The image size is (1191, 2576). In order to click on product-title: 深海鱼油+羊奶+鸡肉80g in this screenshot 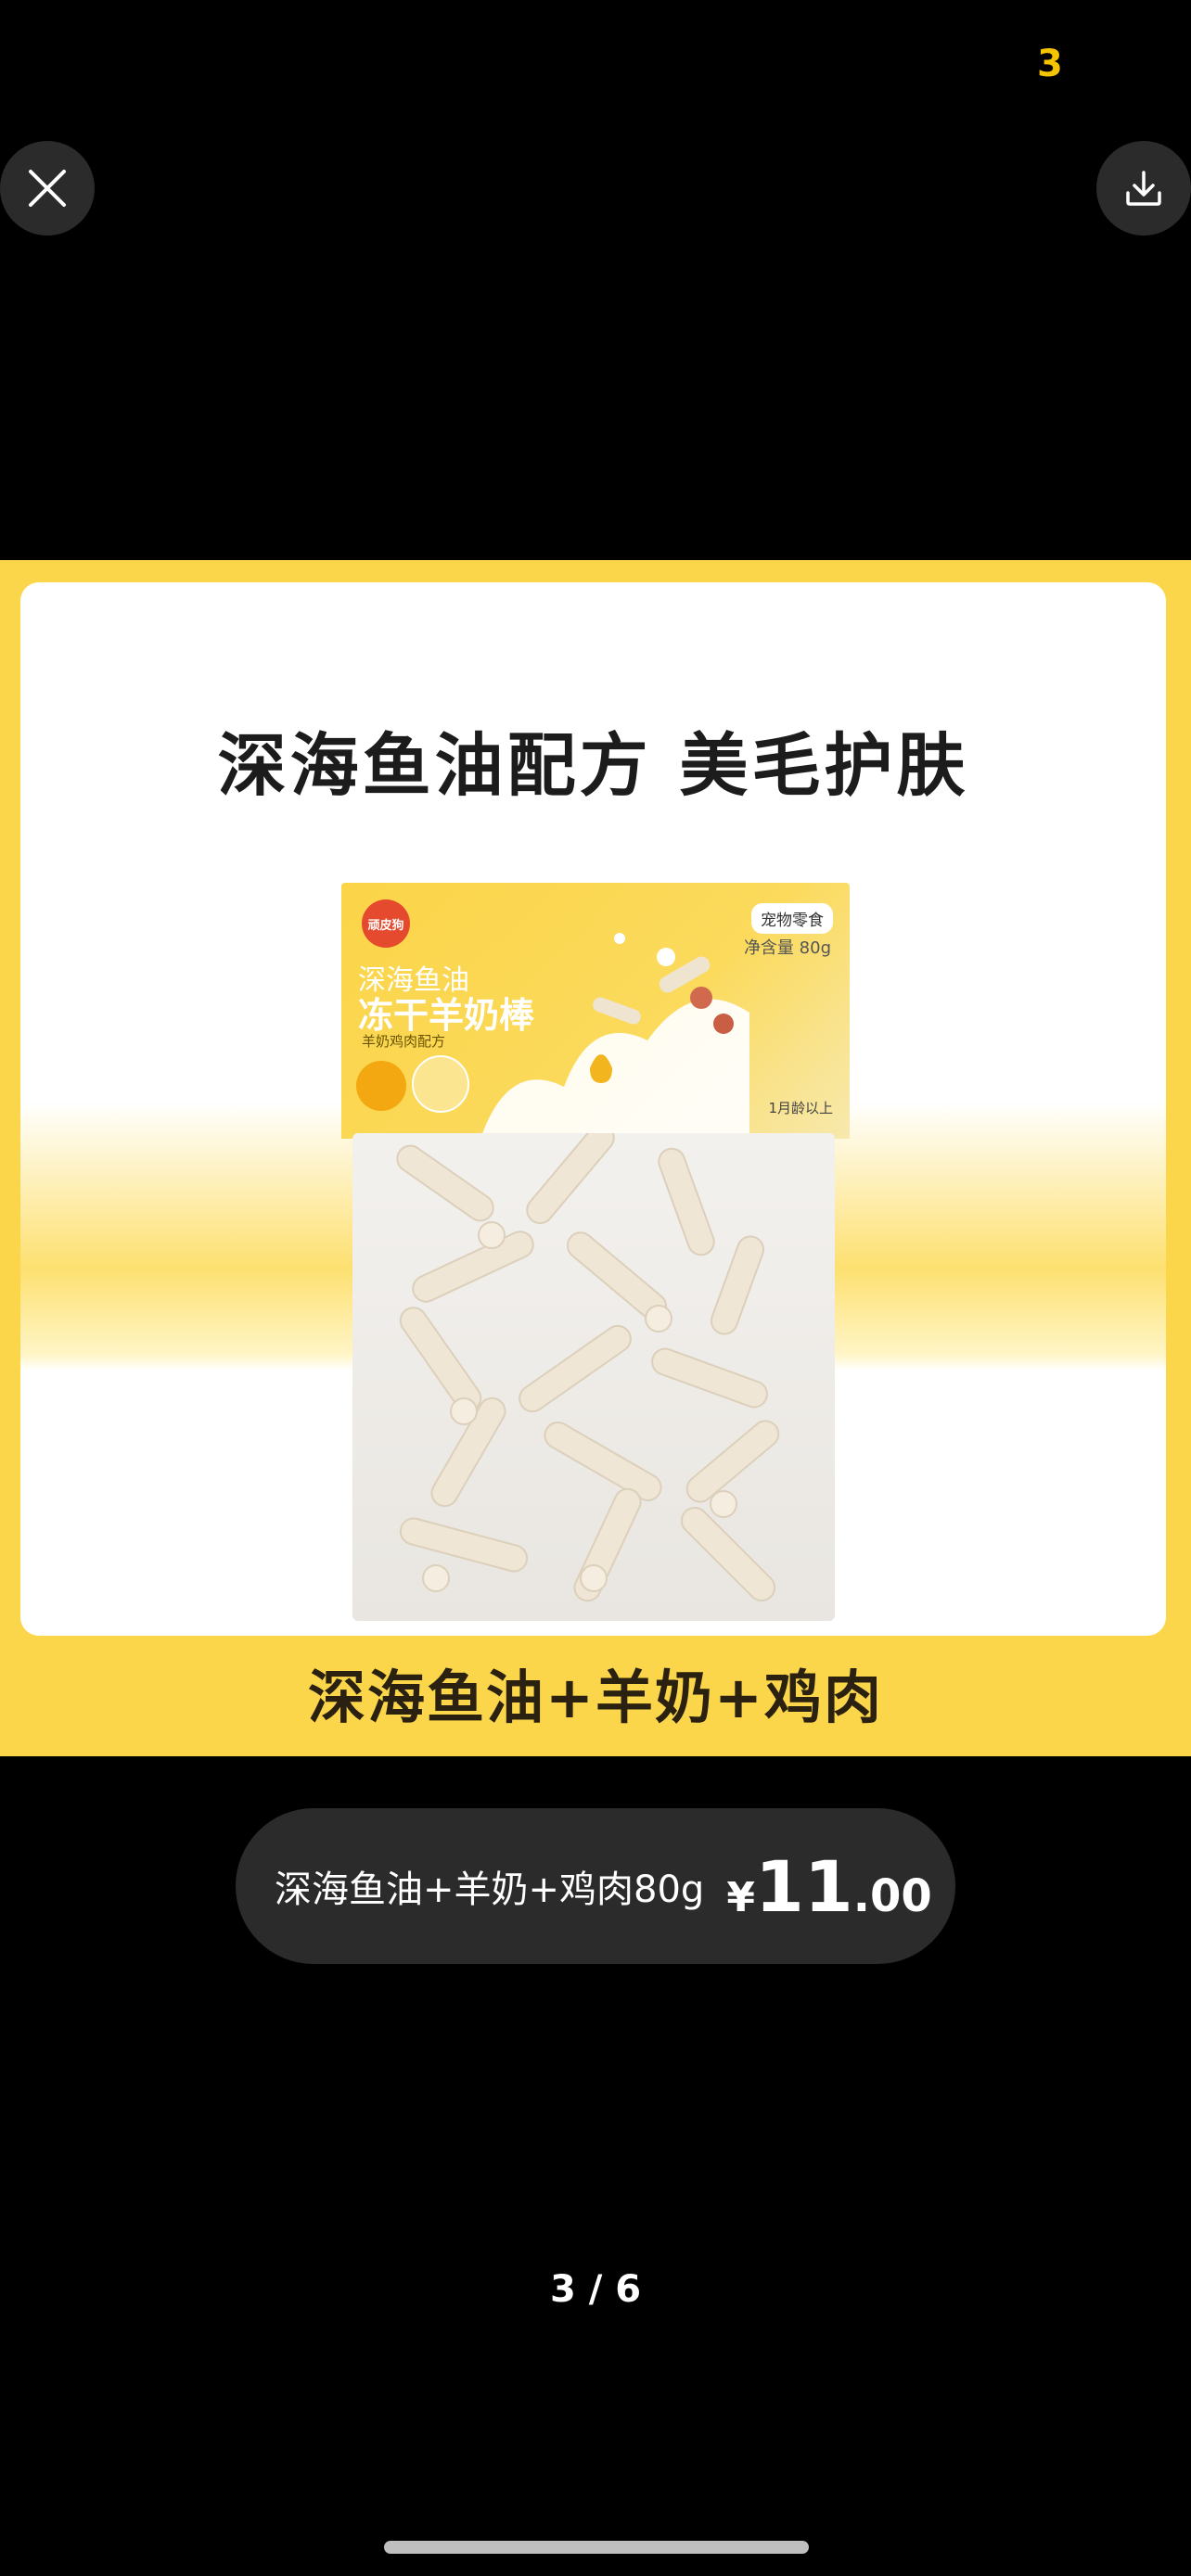, I will do `click(490, 1889)`.